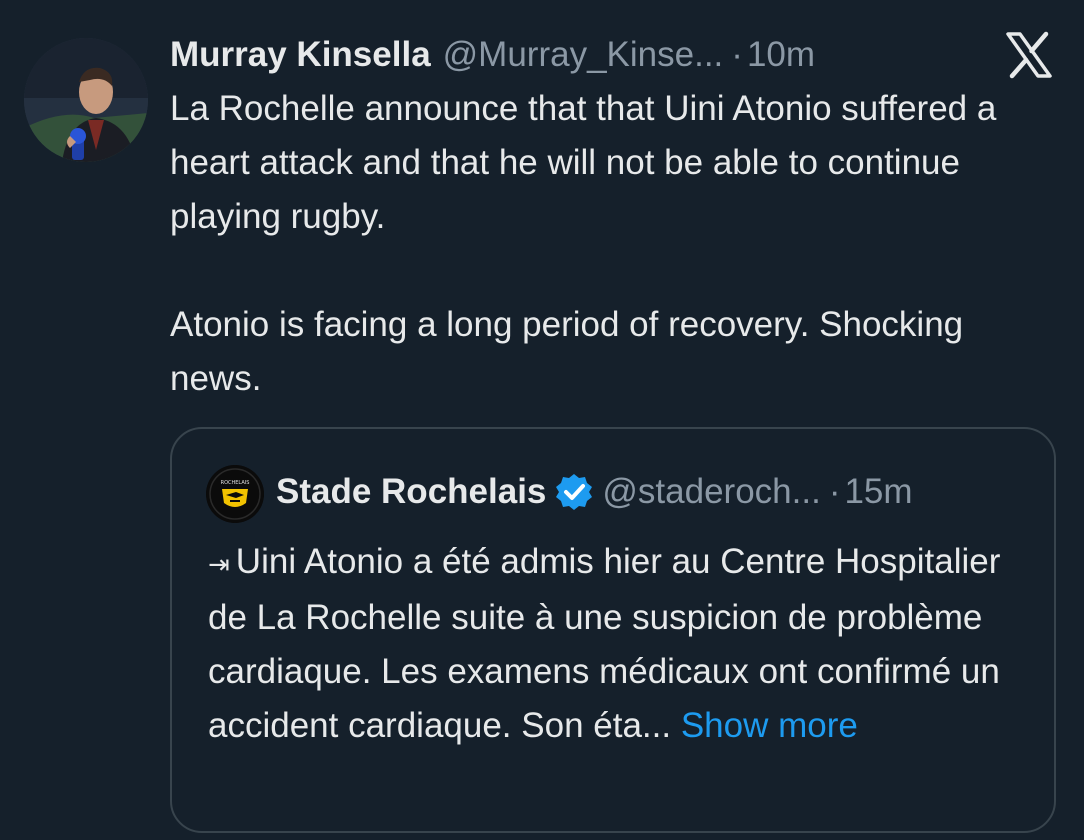 The width and height of the screenshot is (1084, 840). I want to click on quoted-author-avatar: ROCHELAIS, so click(235, 494).